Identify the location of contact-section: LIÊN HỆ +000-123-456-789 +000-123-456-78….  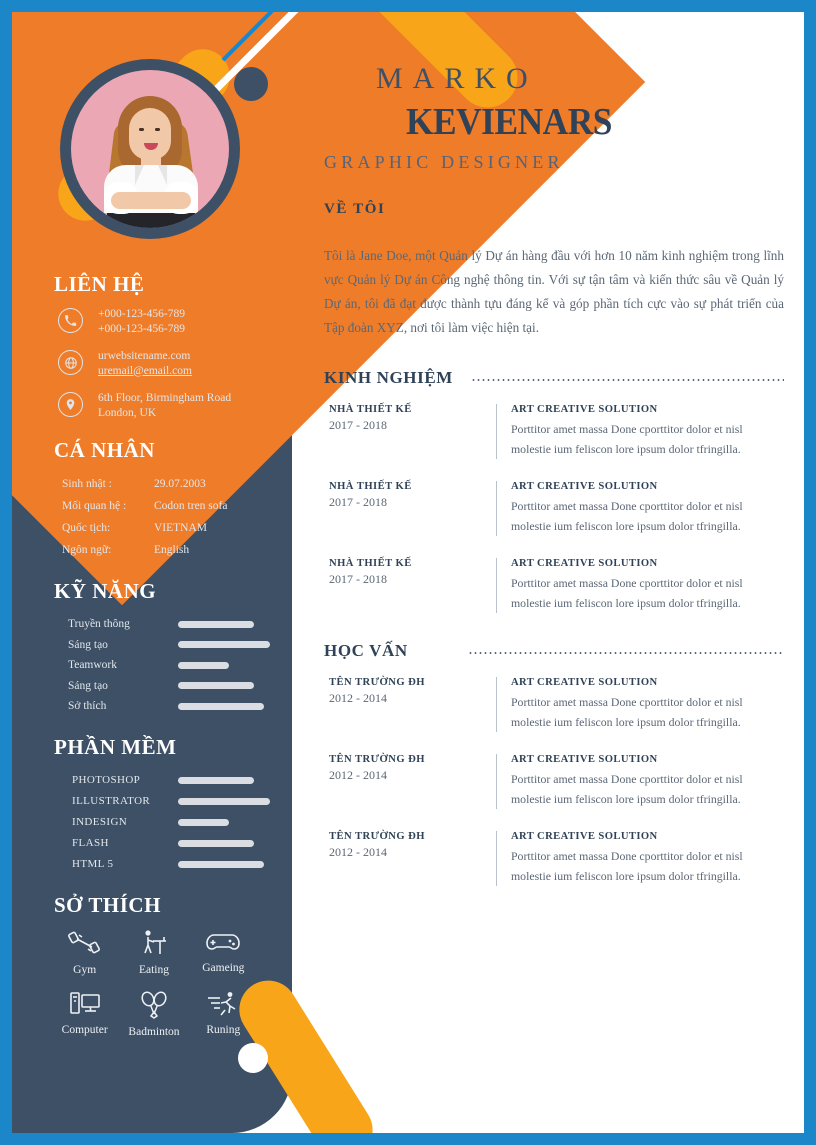
(152, 346).